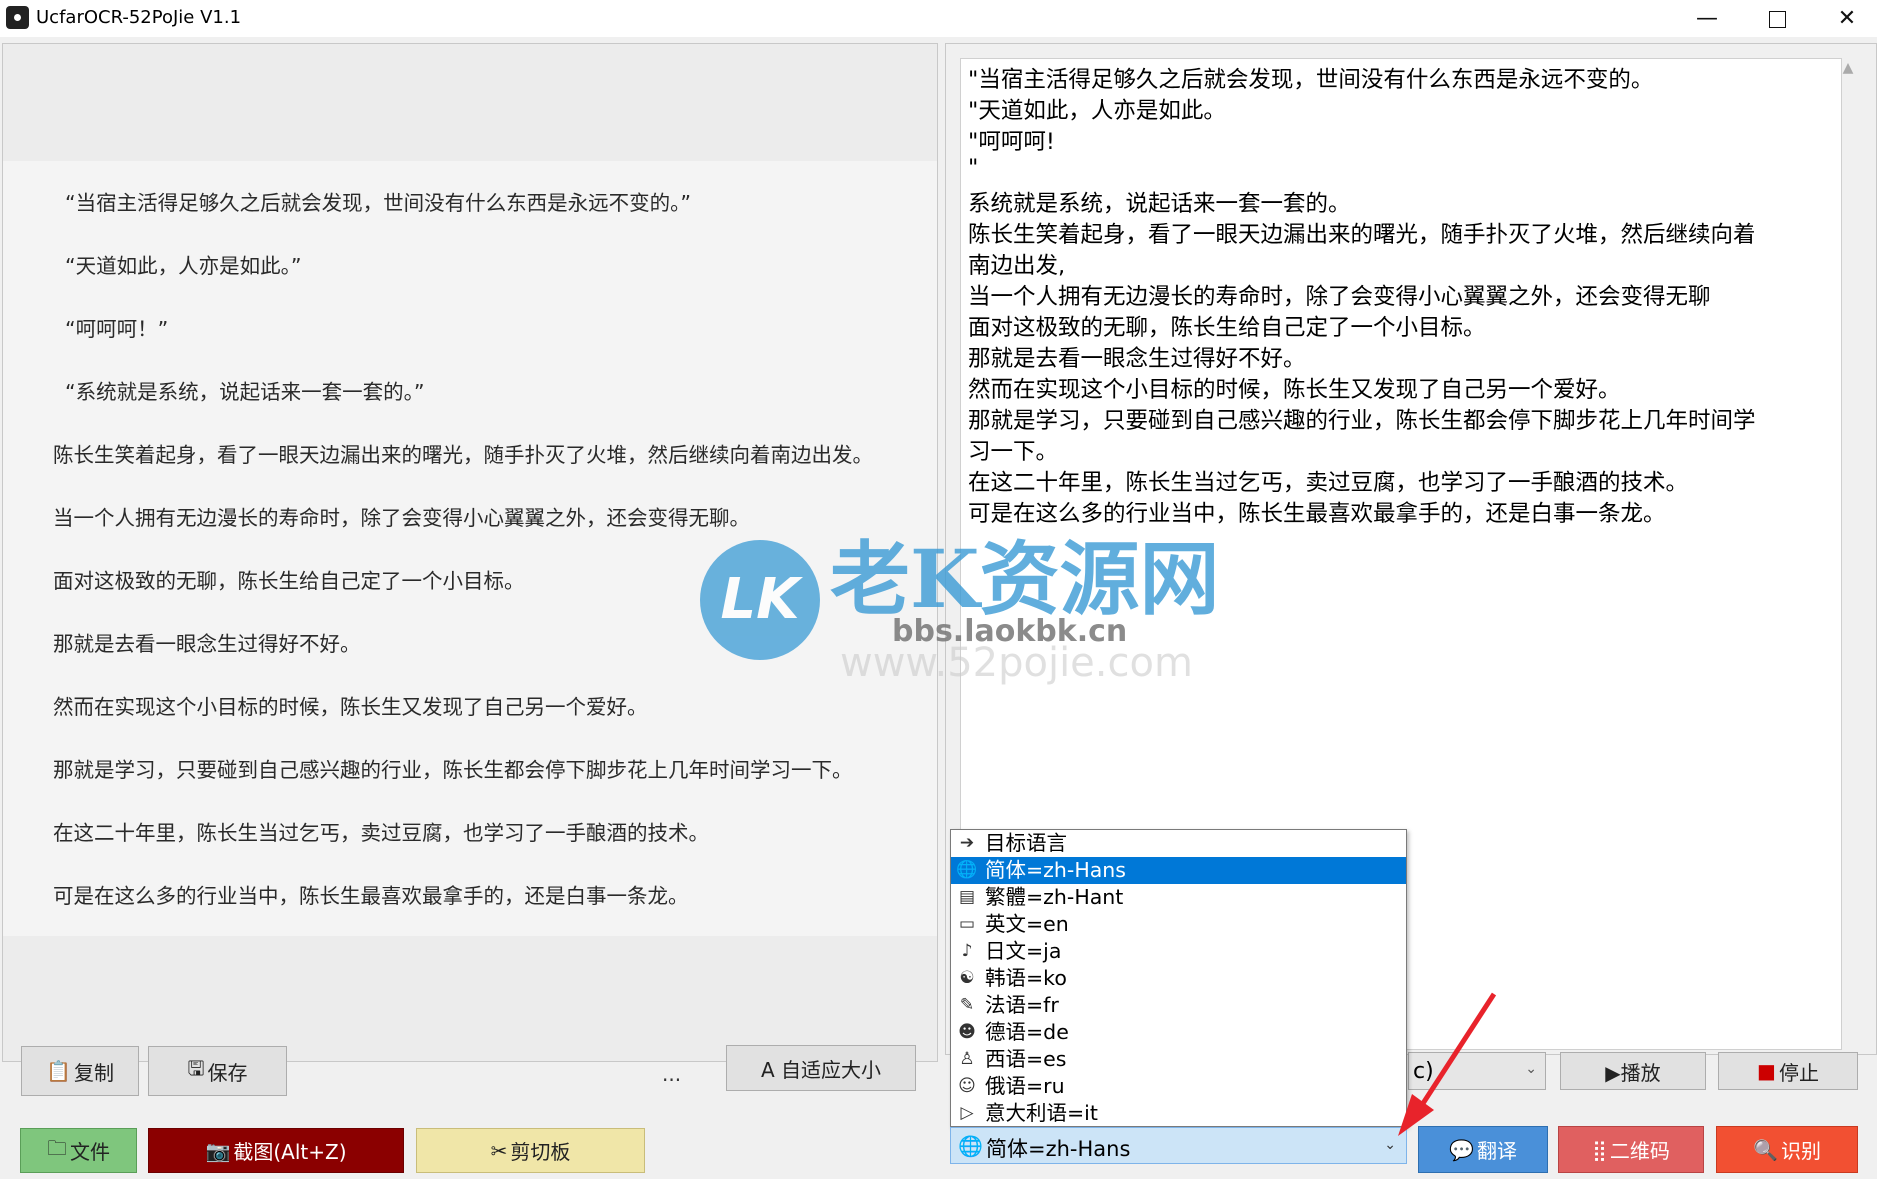  I want to click on baguette-icon: ✎, so click(967, 1005).